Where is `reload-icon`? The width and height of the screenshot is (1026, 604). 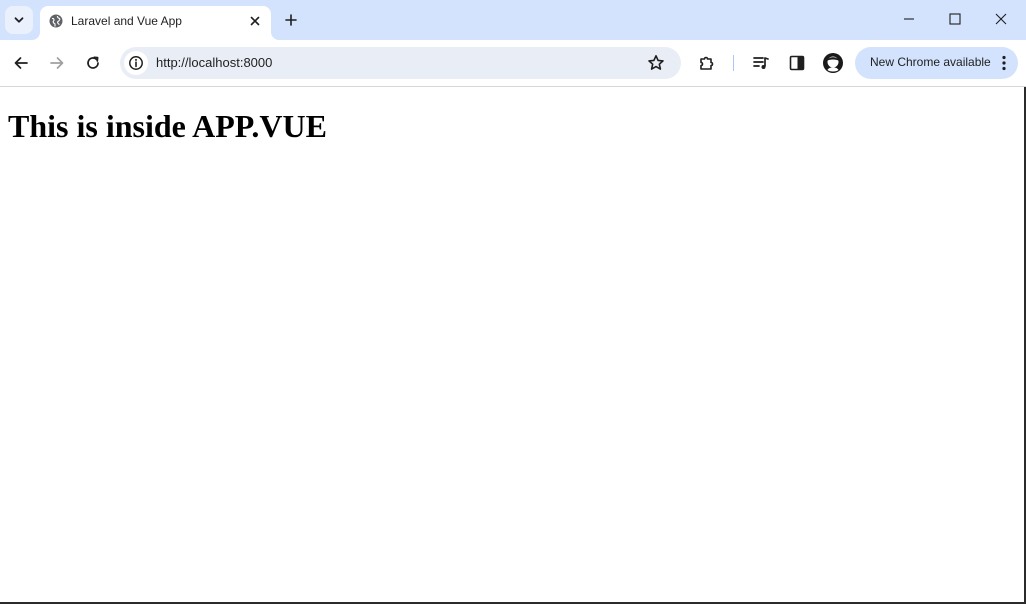
reload-icon is located at coordinates (93, 63).